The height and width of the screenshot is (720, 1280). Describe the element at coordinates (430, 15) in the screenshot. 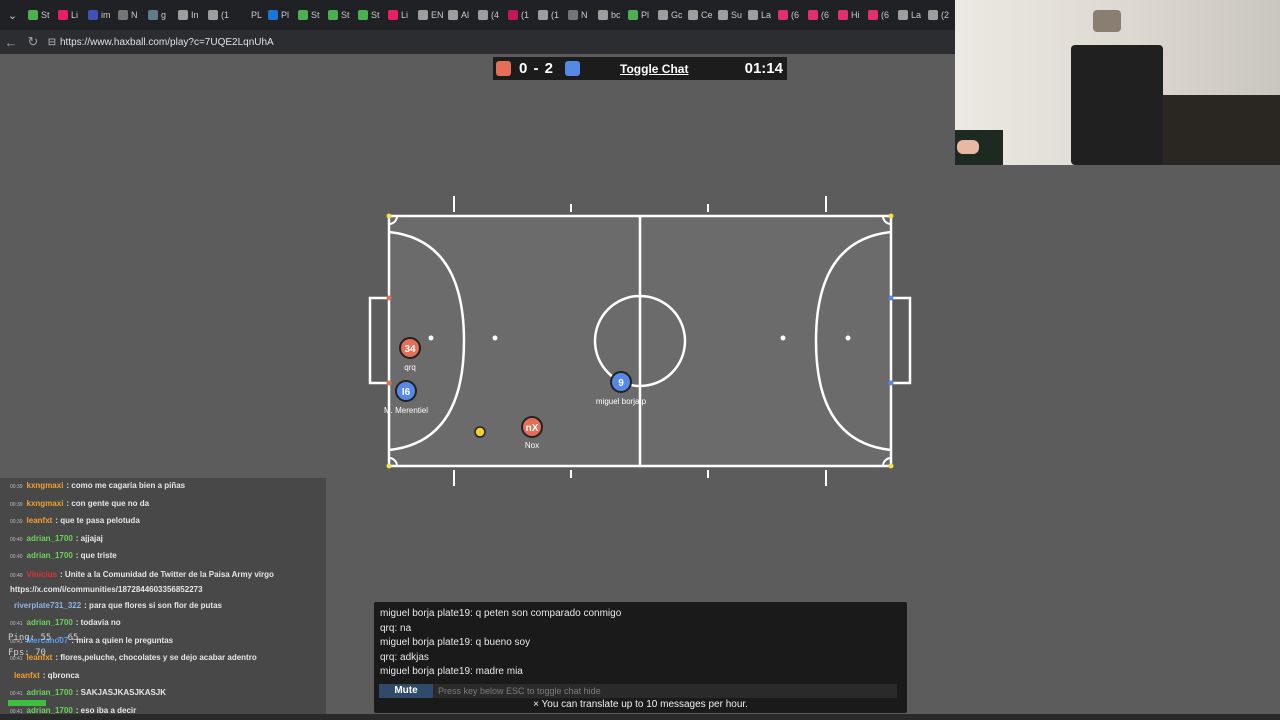

I see `browser-tab: EN` at that location.